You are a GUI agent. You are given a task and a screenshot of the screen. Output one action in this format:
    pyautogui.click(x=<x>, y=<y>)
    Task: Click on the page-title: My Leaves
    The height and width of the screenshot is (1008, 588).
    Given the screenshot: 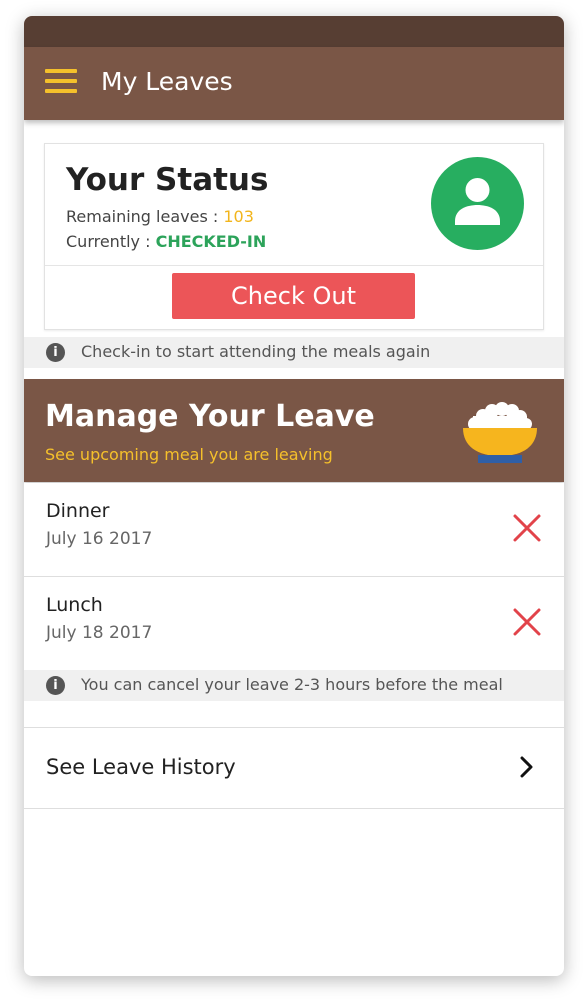 What is the action you would take?
    pyautogui.click(x=167, y=81)
    